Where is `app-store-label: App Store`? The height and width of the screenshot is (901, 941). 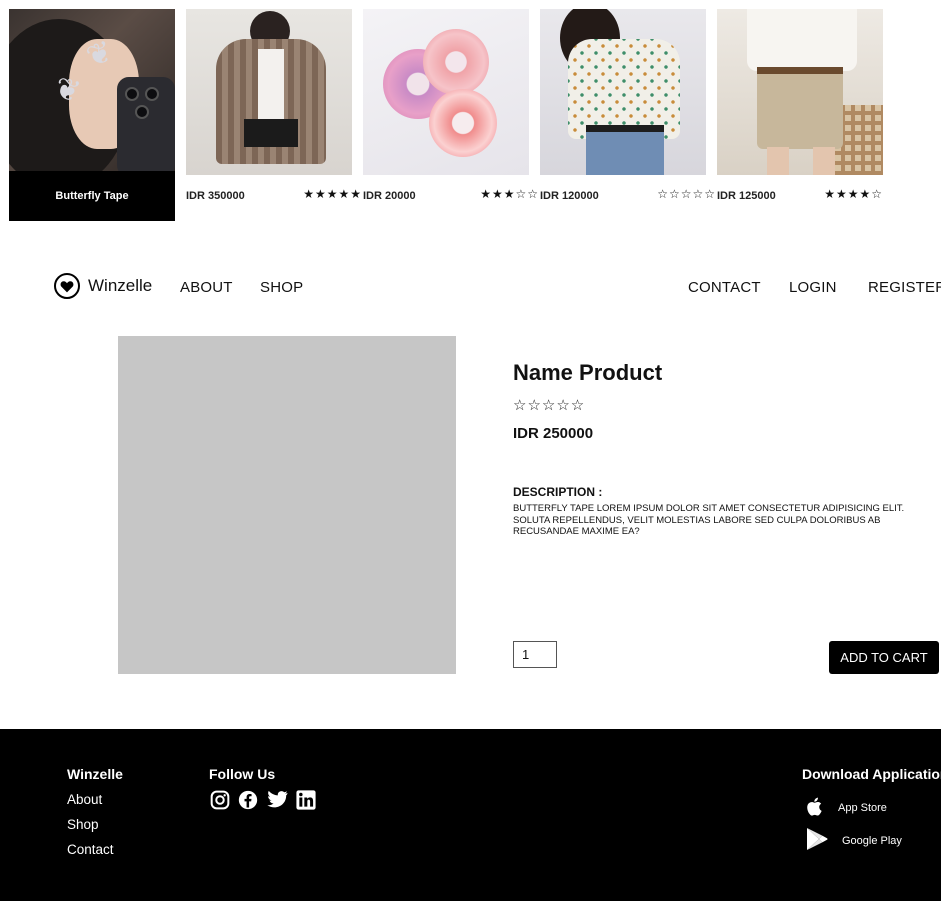
app-store-label: App Store is located at coordinates (862, 808).